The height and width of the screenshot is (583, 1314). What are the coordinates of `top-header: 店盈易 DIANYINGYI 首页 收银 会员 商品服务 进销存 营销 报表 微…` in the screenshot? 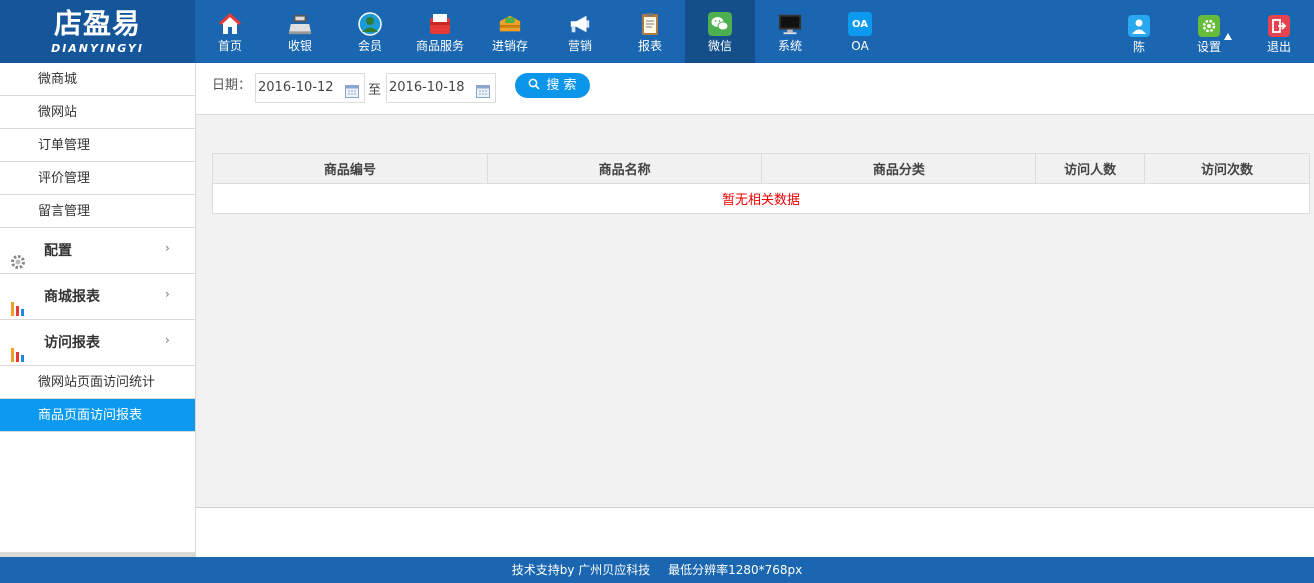 It's located at (657, 31).